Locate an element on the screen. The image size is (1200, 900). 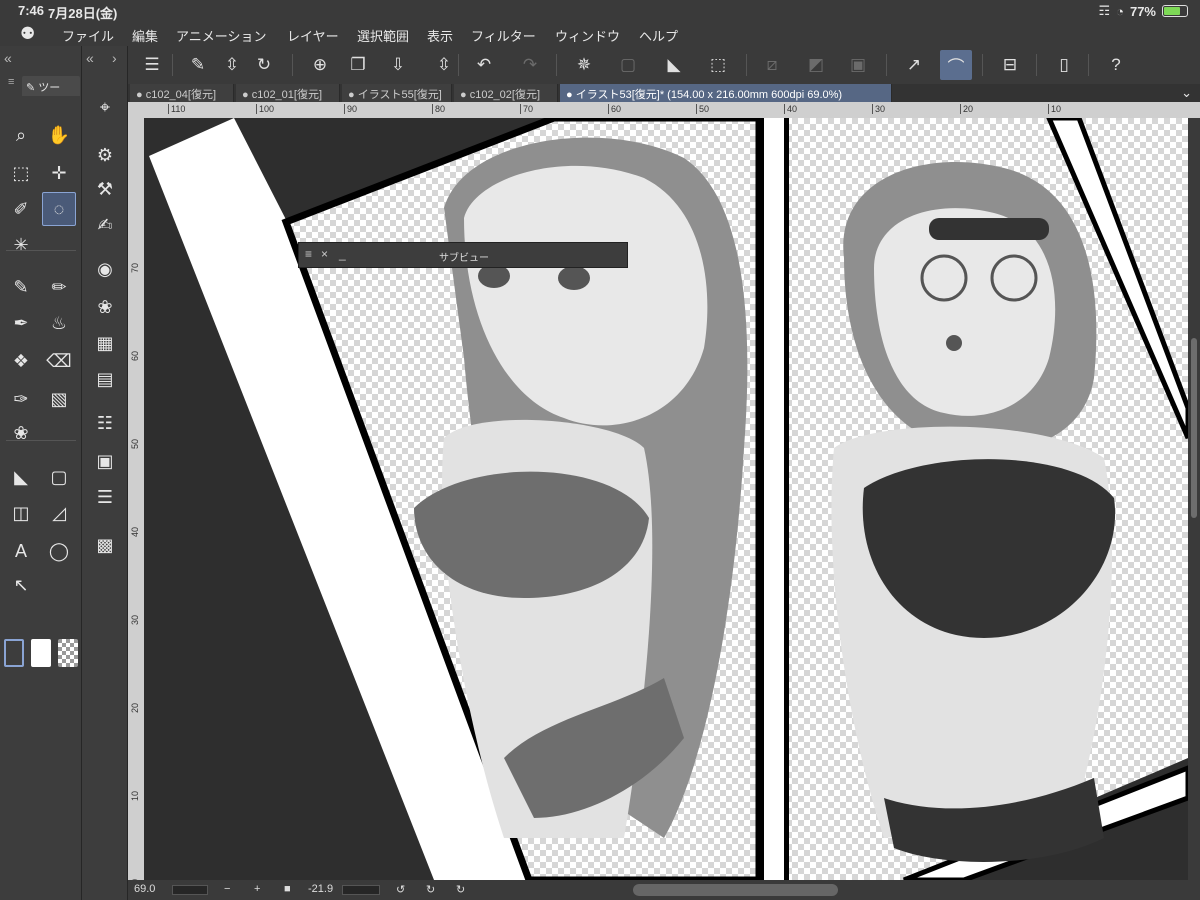
expand-panel-icon: › is located at coordinates (114, 58).